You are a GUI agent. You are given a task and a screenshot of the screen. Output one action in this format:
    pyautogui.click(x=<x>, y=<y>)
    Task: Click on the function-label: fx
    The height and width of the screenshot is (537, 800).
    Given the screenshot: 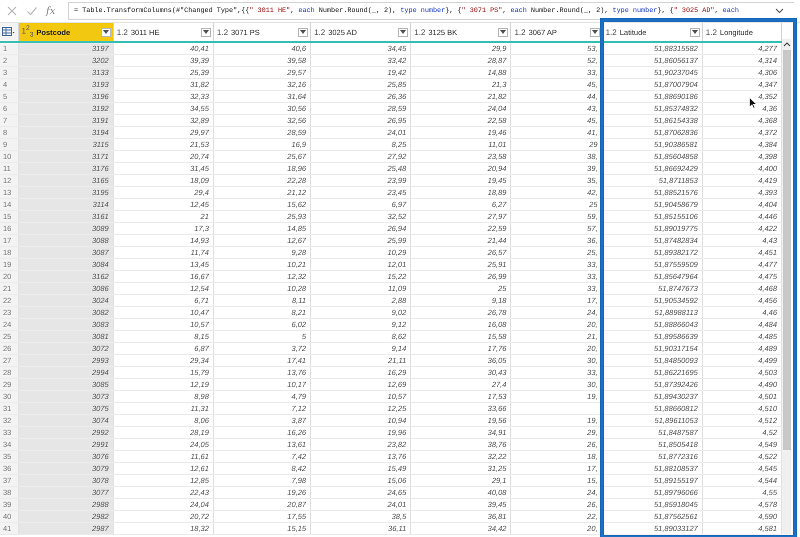 What is the action you would take?
    pyautogui.click(x=53, y=11)
    